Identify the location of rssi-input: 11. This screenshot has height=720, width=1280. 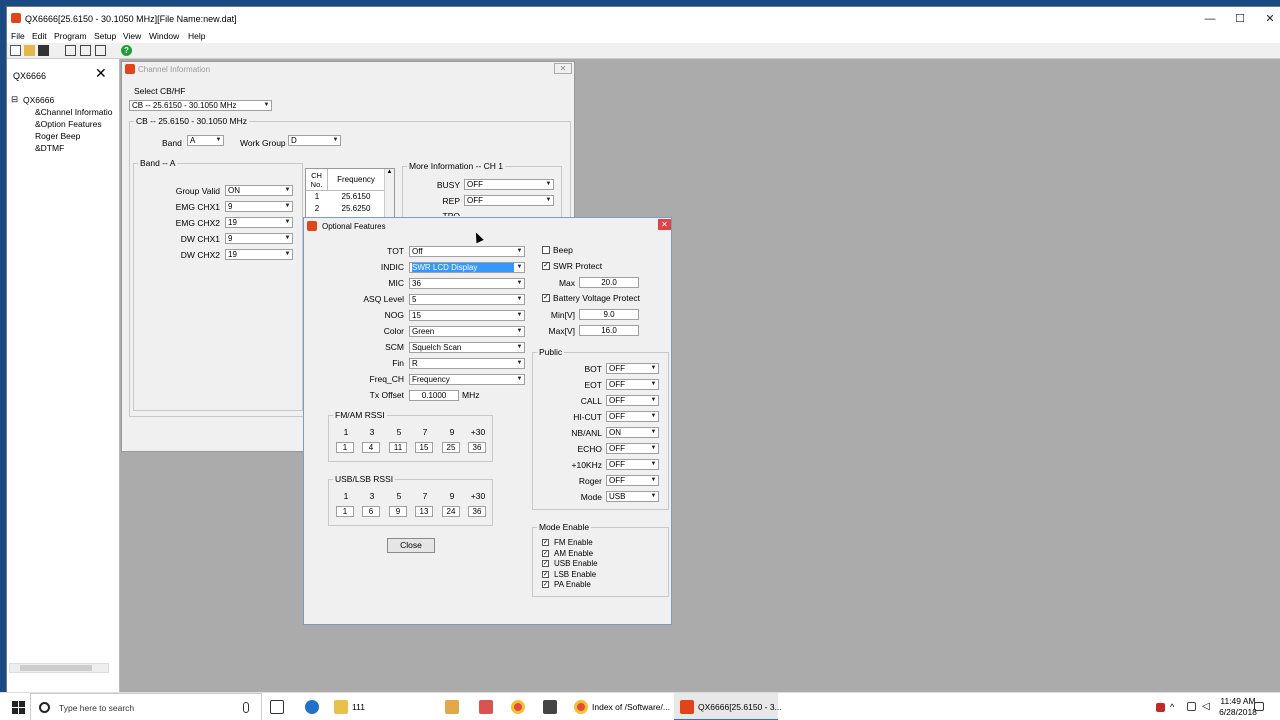
(398, 447).